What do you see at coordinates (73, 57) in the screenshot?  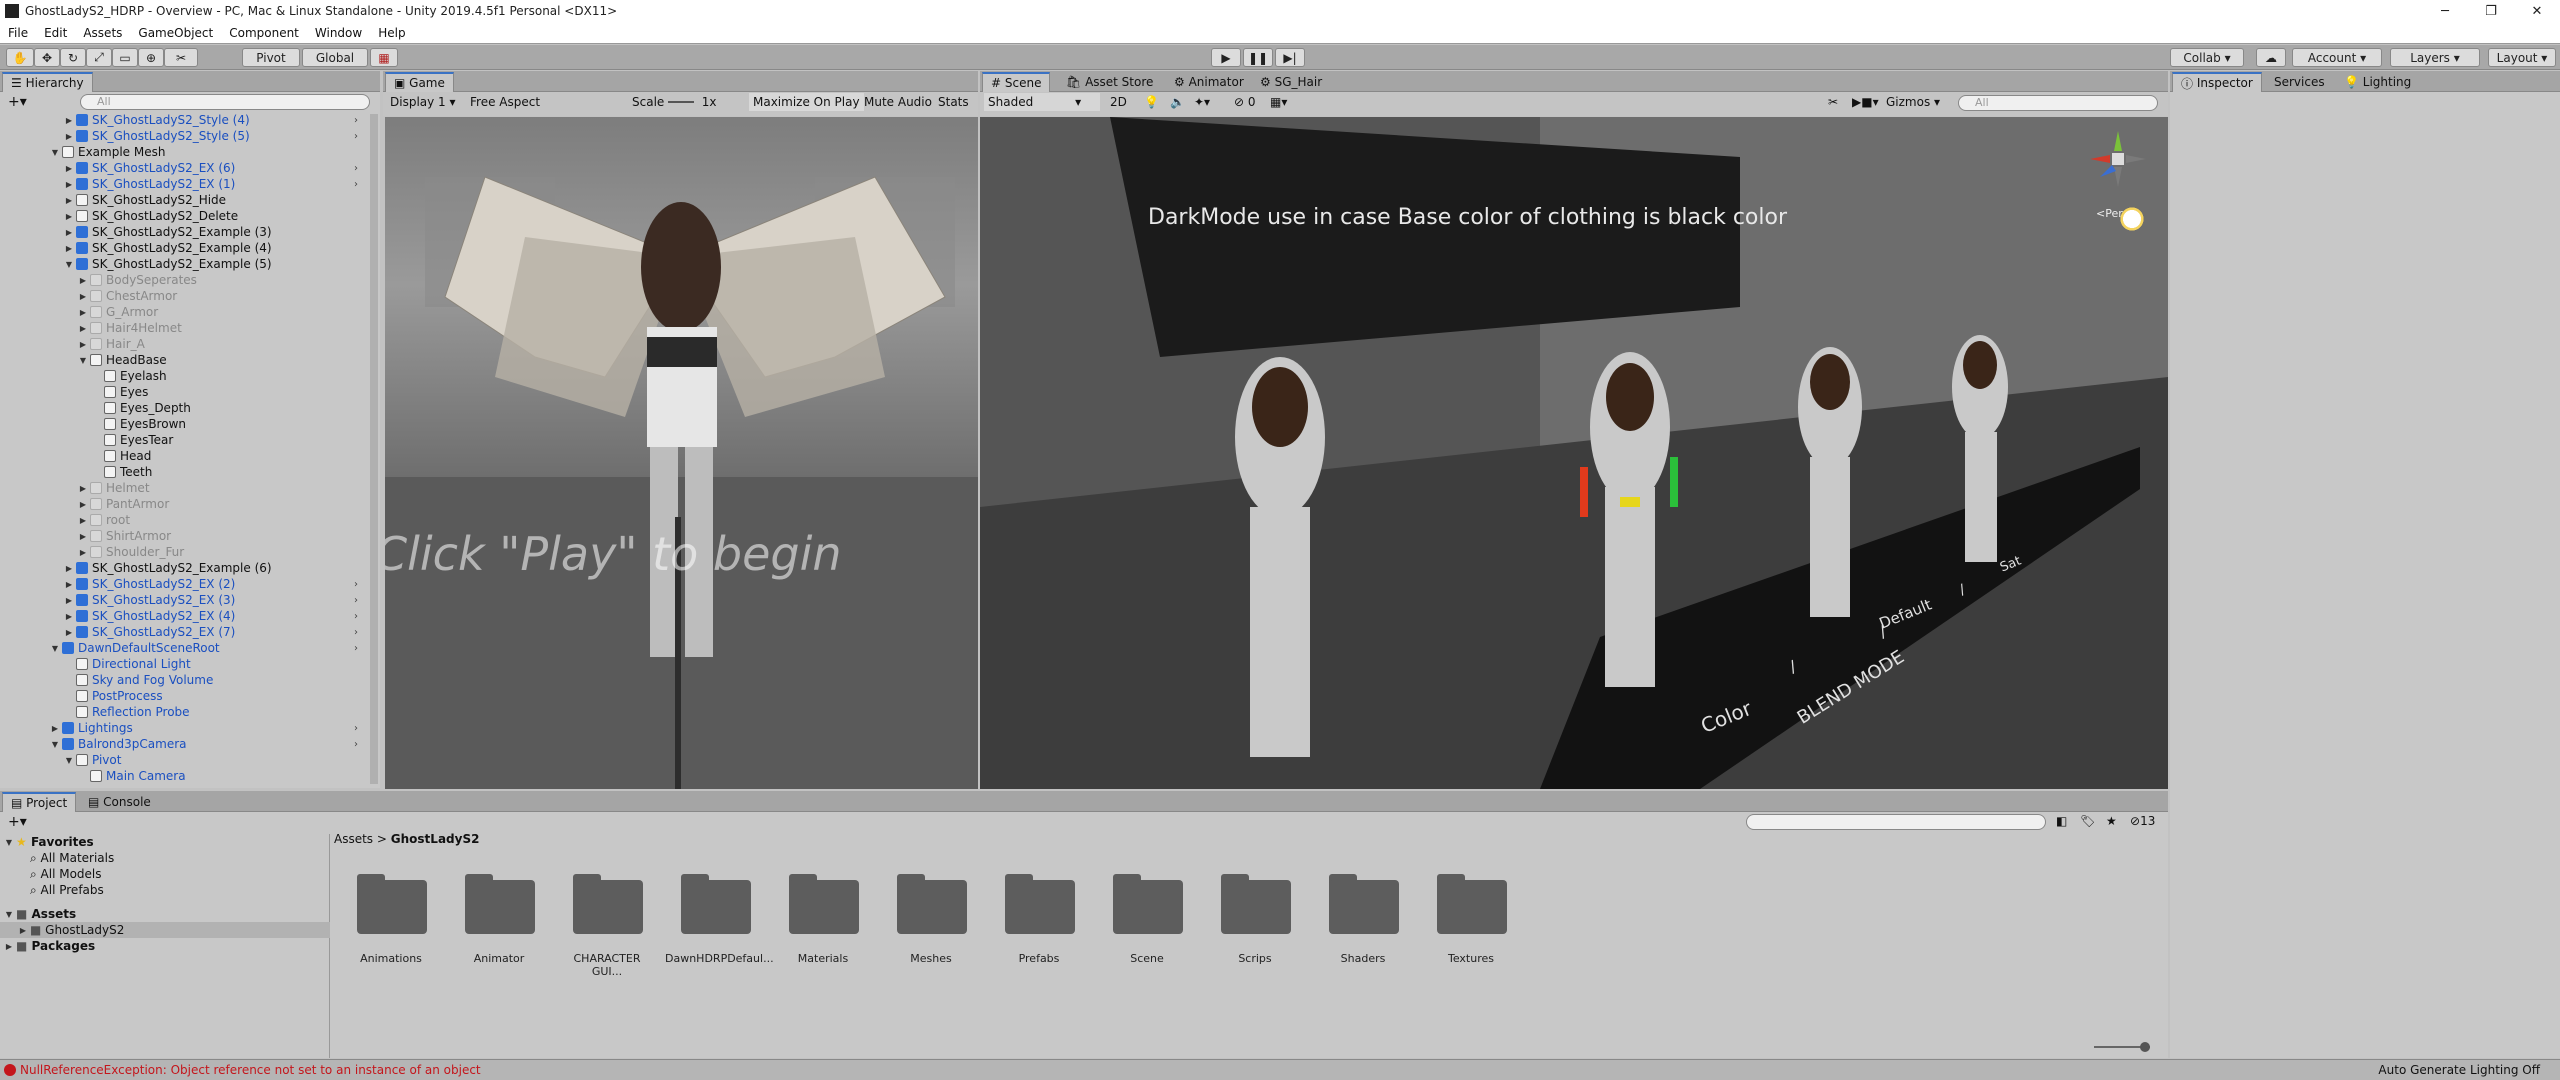 I see `rotate-tool-icon: ↻` at bounding box center [73, 57].